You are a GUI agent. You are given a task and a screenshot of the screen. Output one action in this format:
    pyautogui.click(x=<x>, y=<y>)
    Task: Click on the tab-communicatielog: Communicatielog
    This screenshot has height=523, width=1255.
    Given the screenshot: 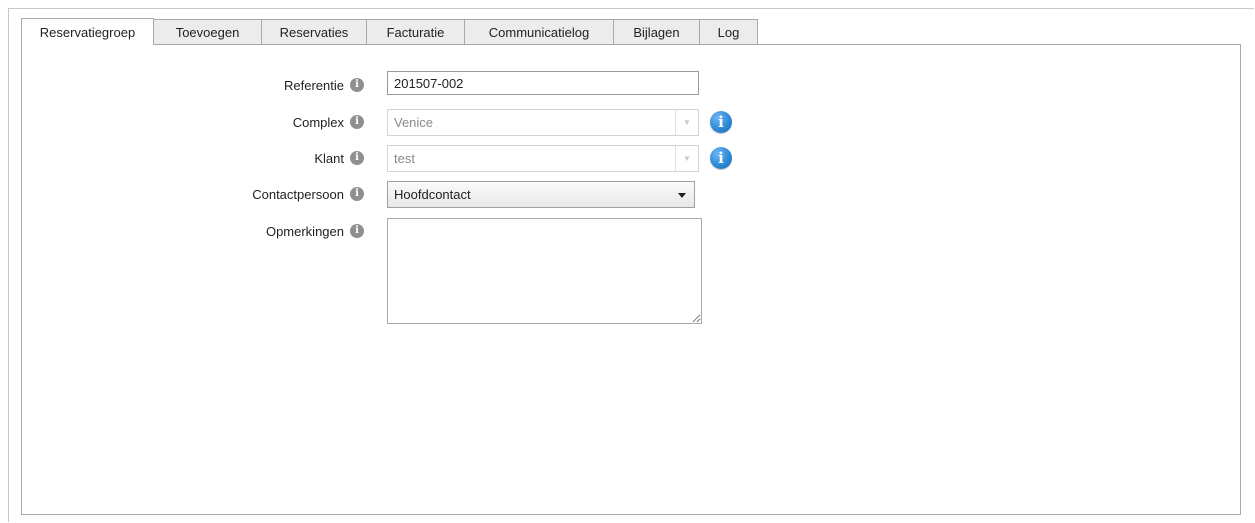 What is the action you would take?
    pyautogui.click(x=539, y=32)
    